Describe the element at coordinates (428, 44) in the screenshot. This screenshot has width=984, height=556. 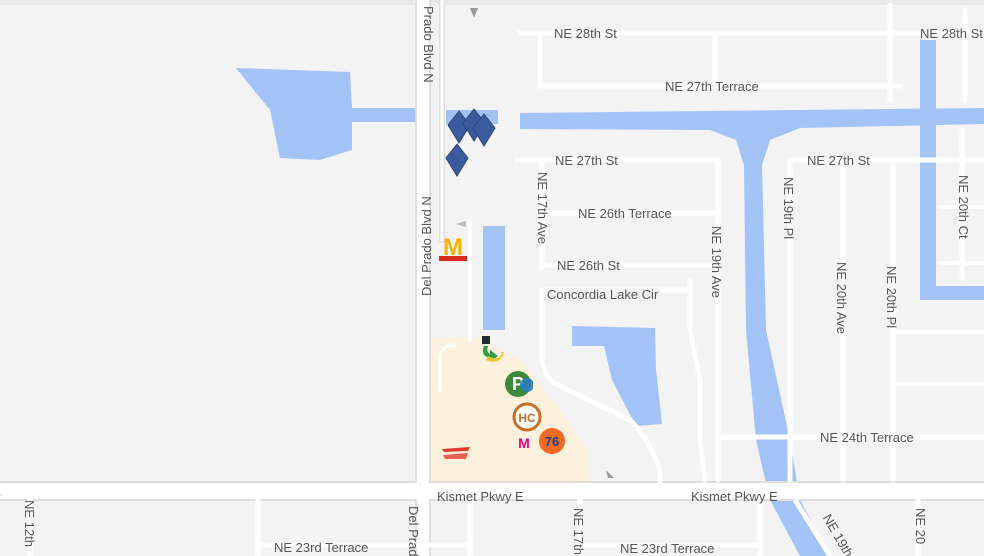
I see `street-label-del-prado-blvd: Prado Blvd N` at that location.